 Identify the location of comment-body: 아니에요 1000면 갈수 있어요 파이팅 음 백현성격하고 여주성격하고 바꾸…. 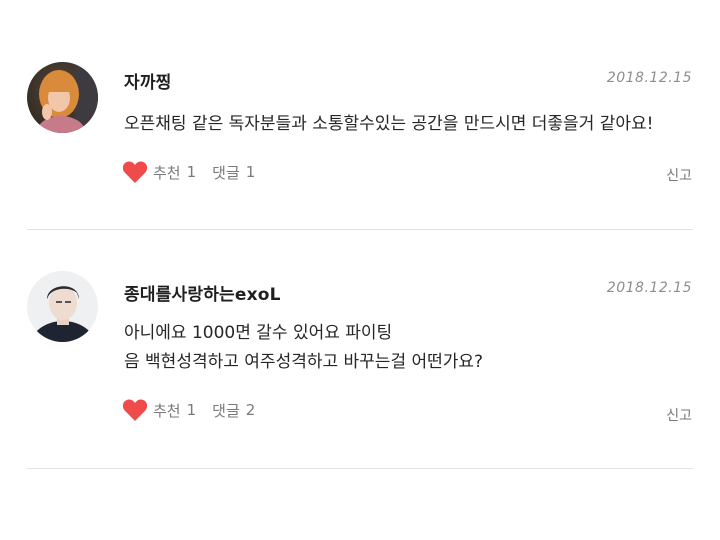
(410, 348).